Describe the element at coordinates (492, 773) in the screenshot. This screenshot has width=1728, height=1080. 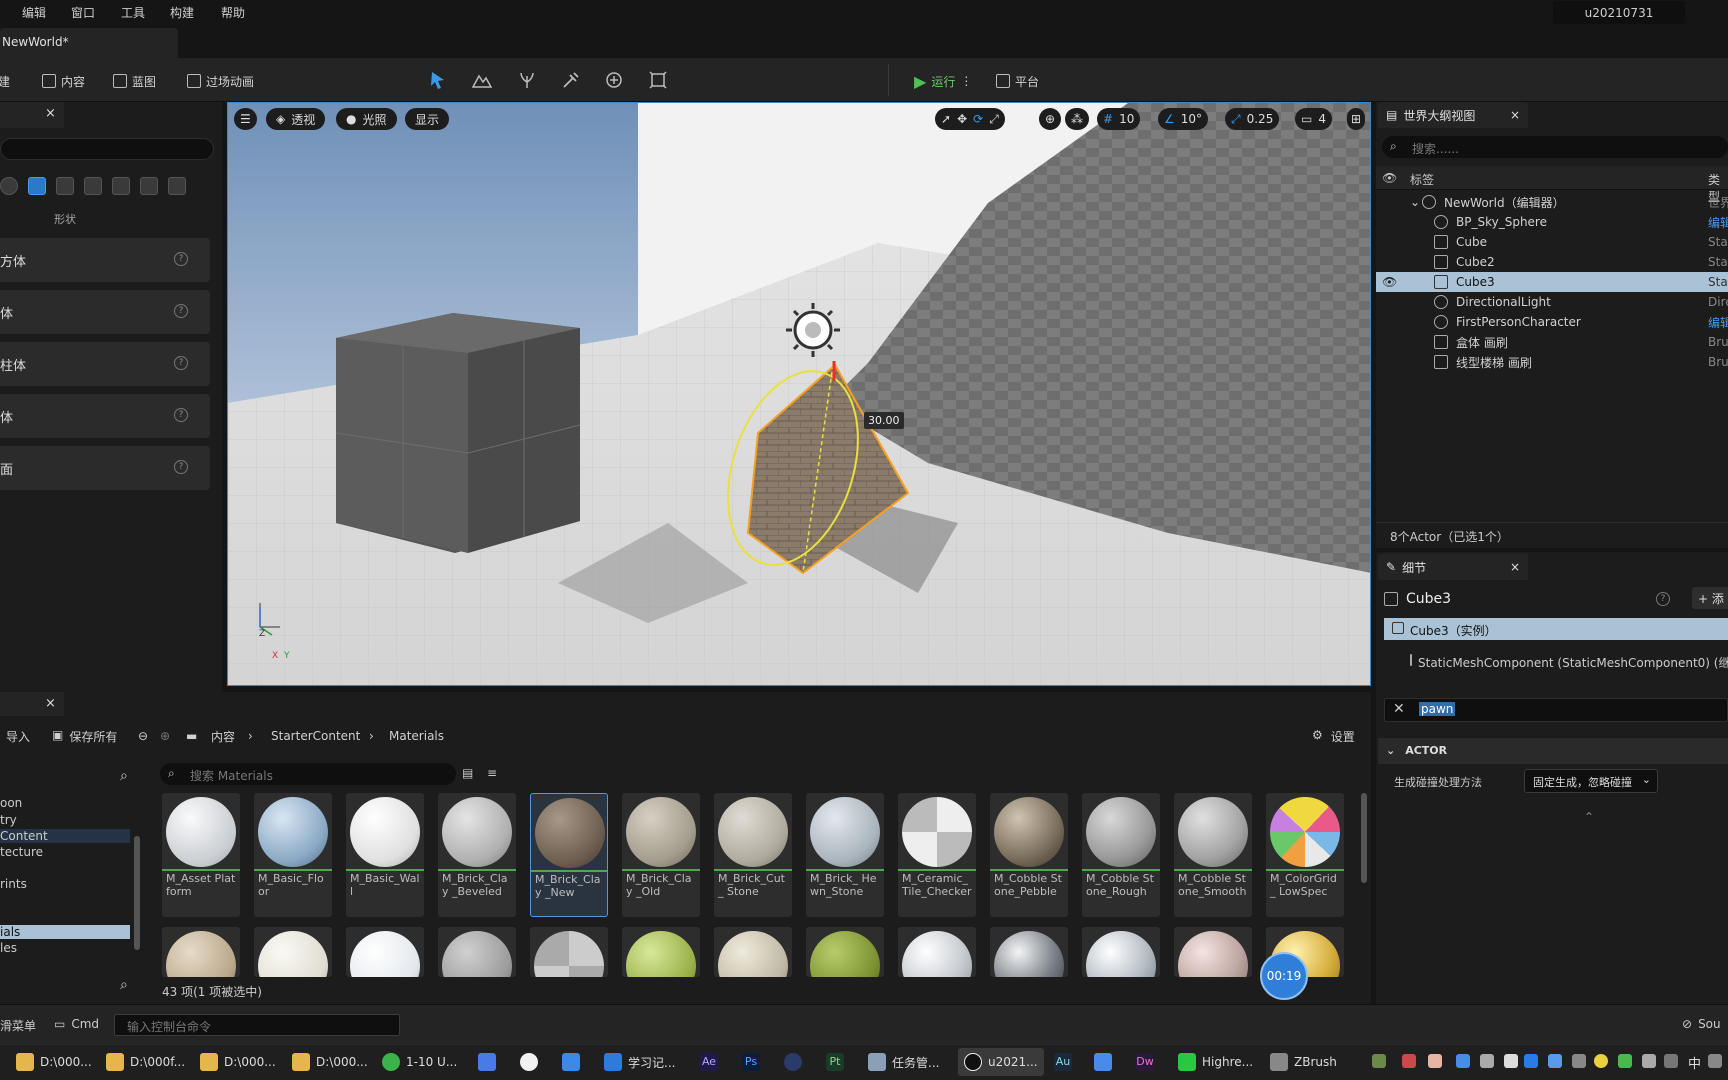
I see `filter-icon: ≡` at that location.